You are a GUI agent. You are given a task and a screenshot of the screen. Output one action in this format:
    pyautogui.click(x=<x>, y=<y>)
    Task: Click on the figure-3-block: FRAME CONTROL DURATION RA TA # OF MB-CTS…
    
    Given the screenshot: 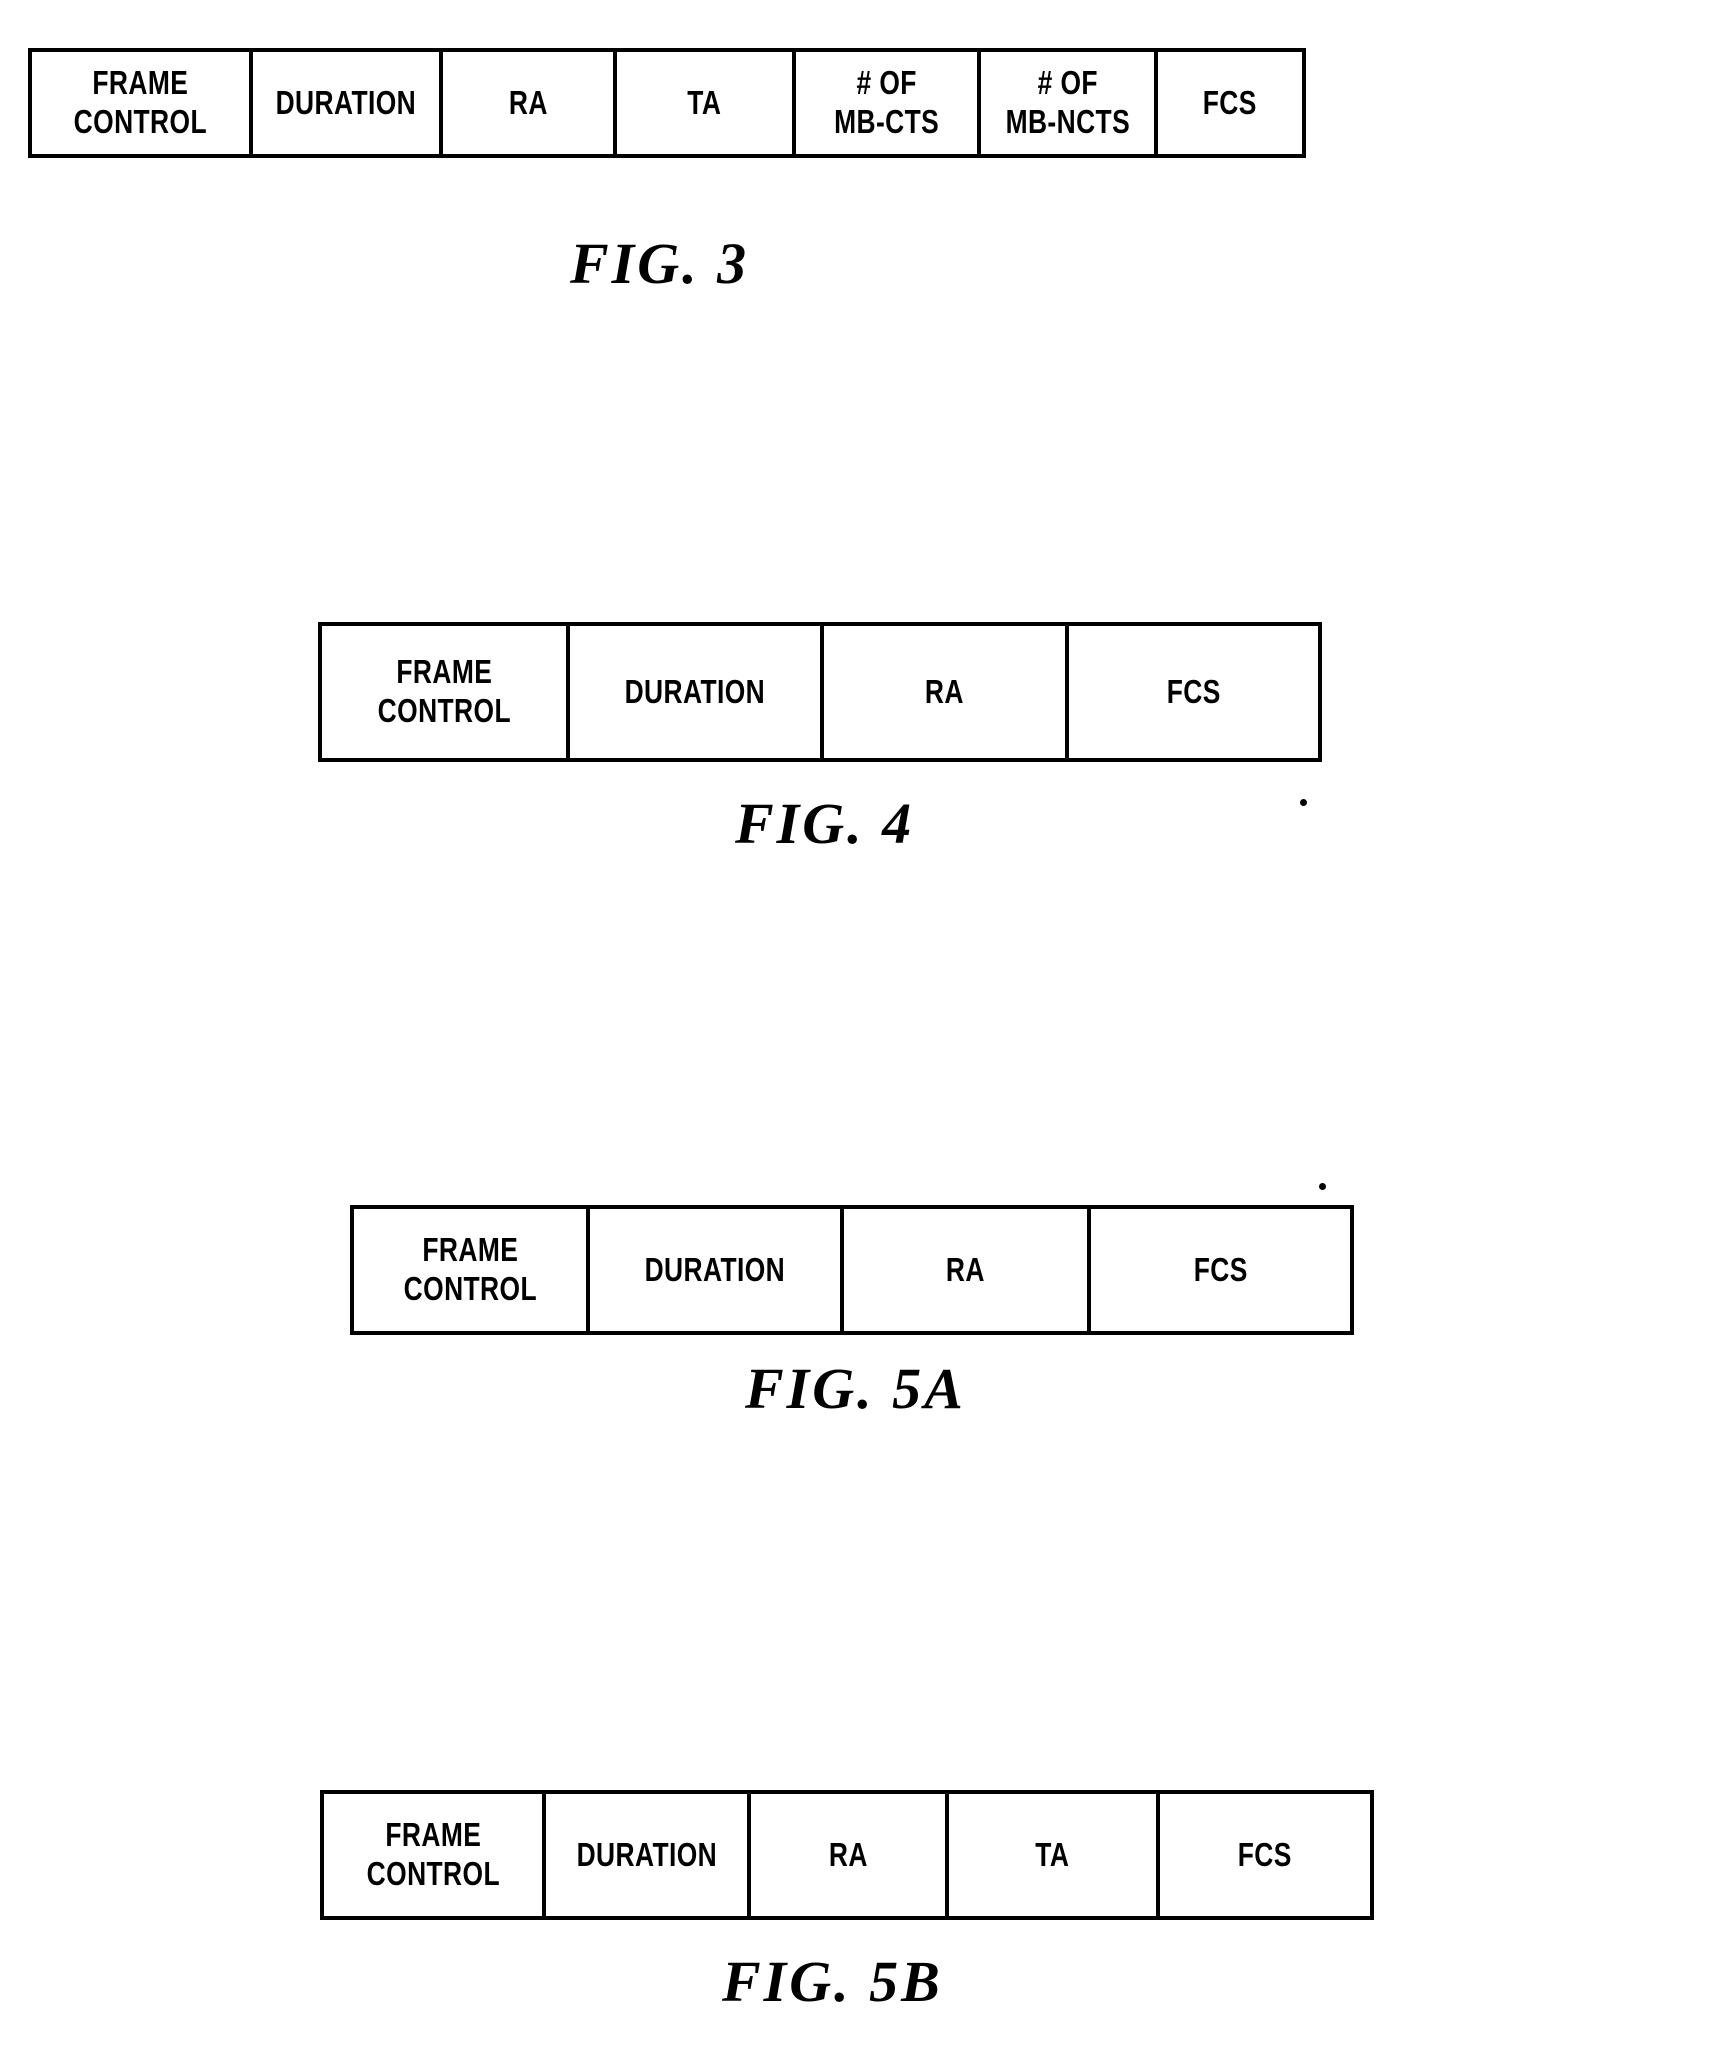 What is the action you would take?
    pyautogui.click(x=667, y=103)
    